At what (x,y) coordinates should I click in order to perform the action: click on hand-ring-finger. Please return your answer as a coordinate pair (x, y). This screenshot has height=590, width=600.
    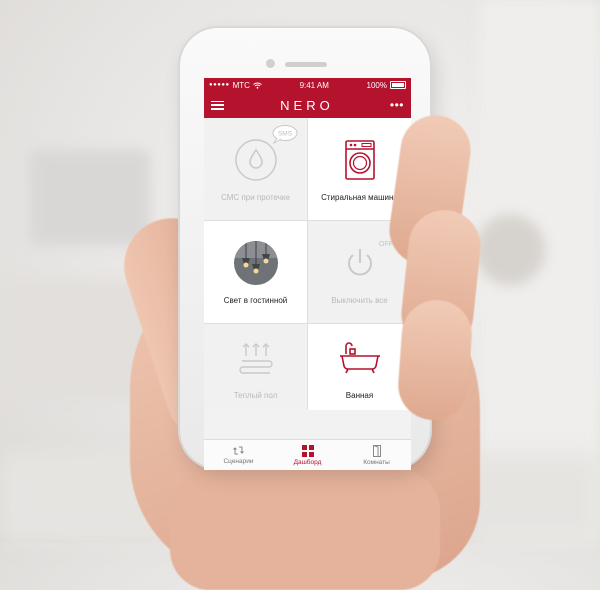
    Looking at the image, I should click on (435, 360).